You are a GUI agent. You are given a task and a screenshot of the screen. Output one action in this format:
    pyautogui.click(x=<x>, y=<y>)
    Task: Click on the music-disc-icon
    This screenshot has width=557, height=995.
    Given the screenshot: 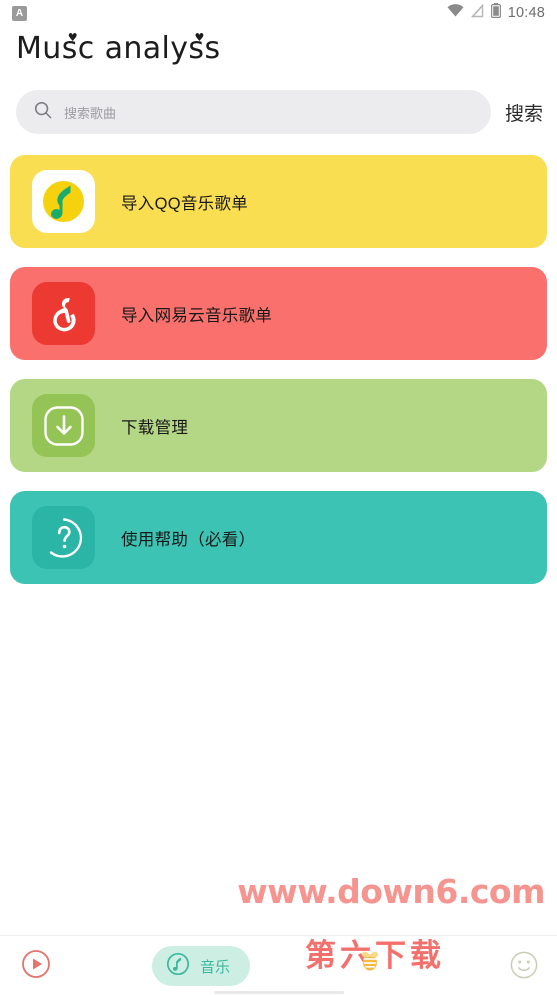 What is the action you would take?
    pyautogui.click(x=178, y=966)
    